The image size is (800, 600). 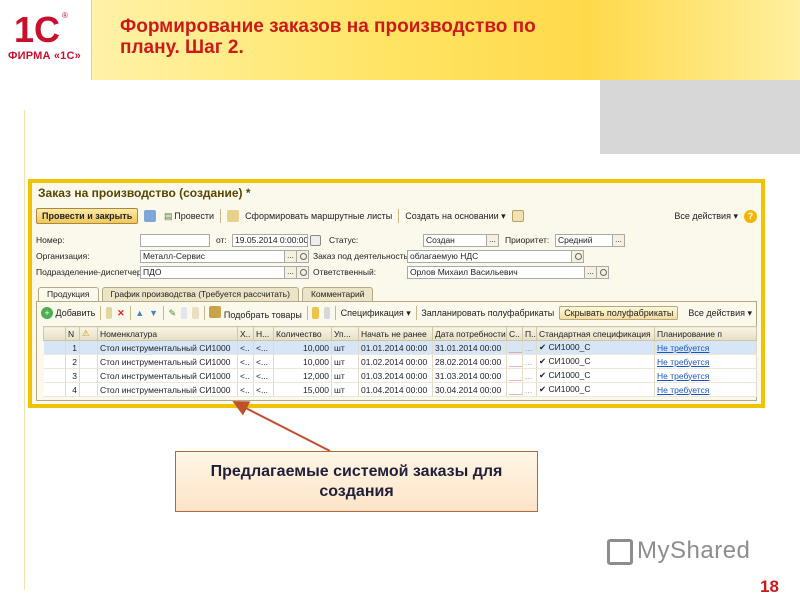 I want to click on number-field, so click(x=175, y=240).